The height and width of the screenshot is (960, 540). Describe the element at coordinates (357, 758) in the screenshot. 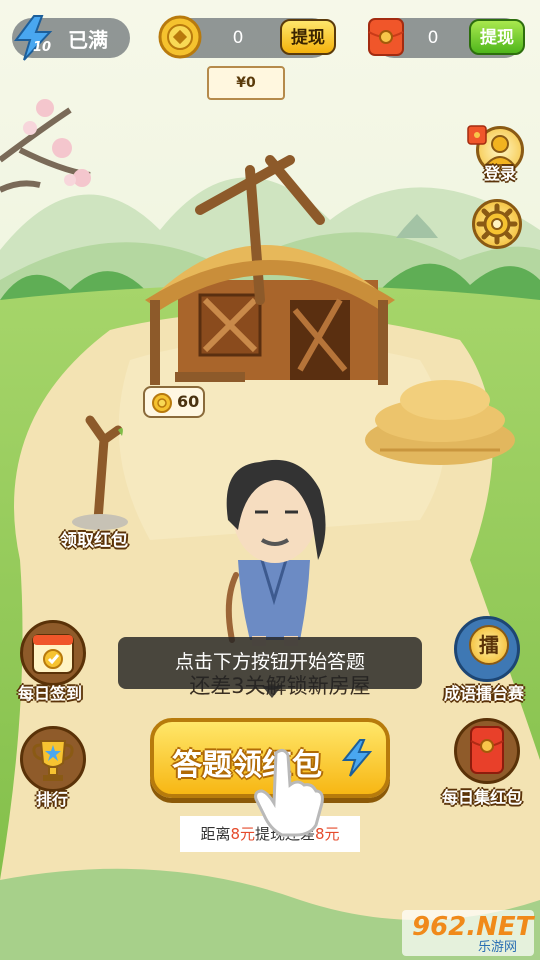

I see `lightning-icon` at that location.